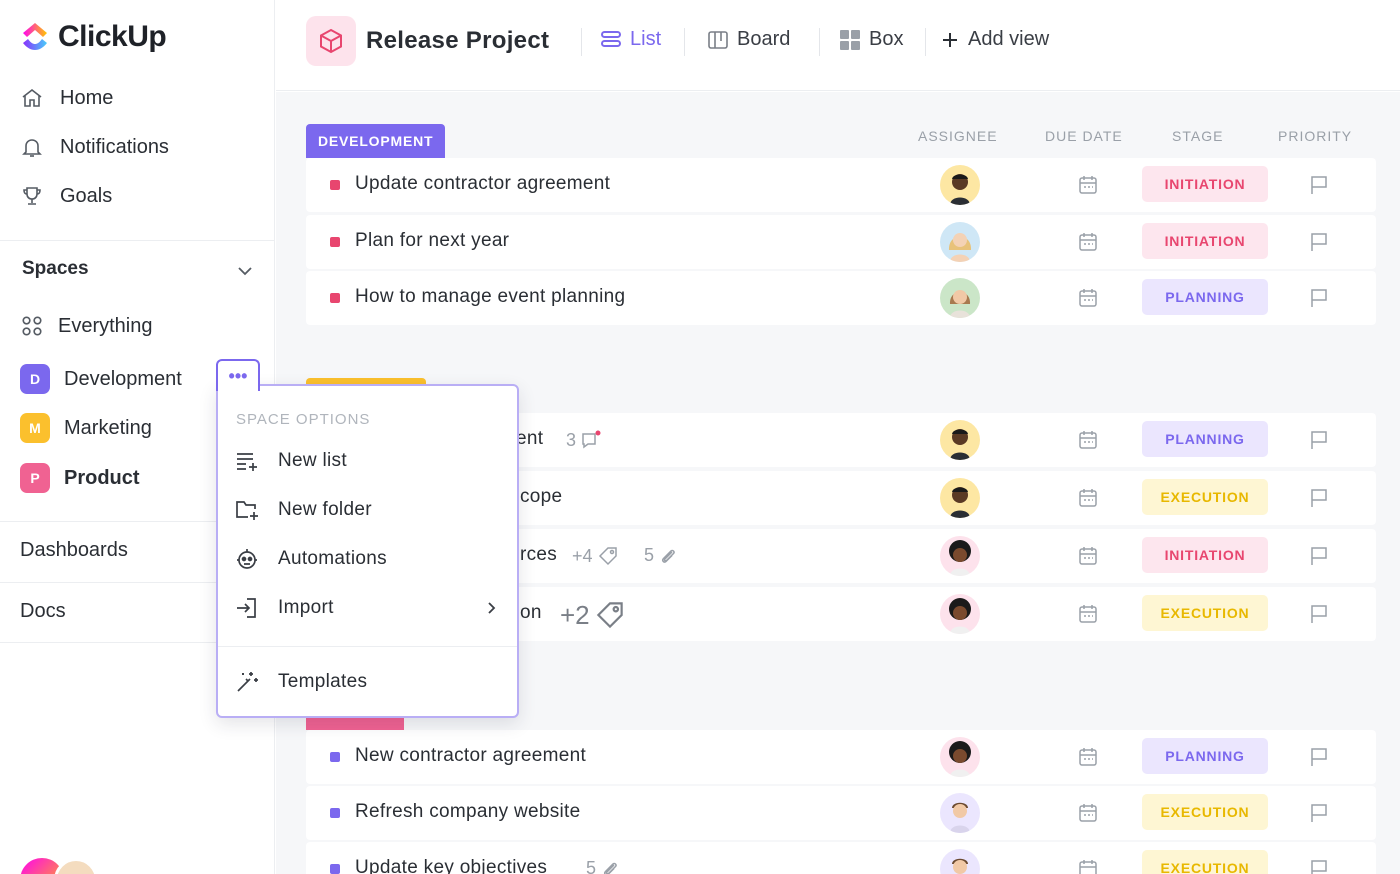 The image size is (1400, 874). What do you see at coordinates (841, 185) in the screenshot?
I see `table-row: Update contractor agreement INITIATION` at bounding box center [841, 185].